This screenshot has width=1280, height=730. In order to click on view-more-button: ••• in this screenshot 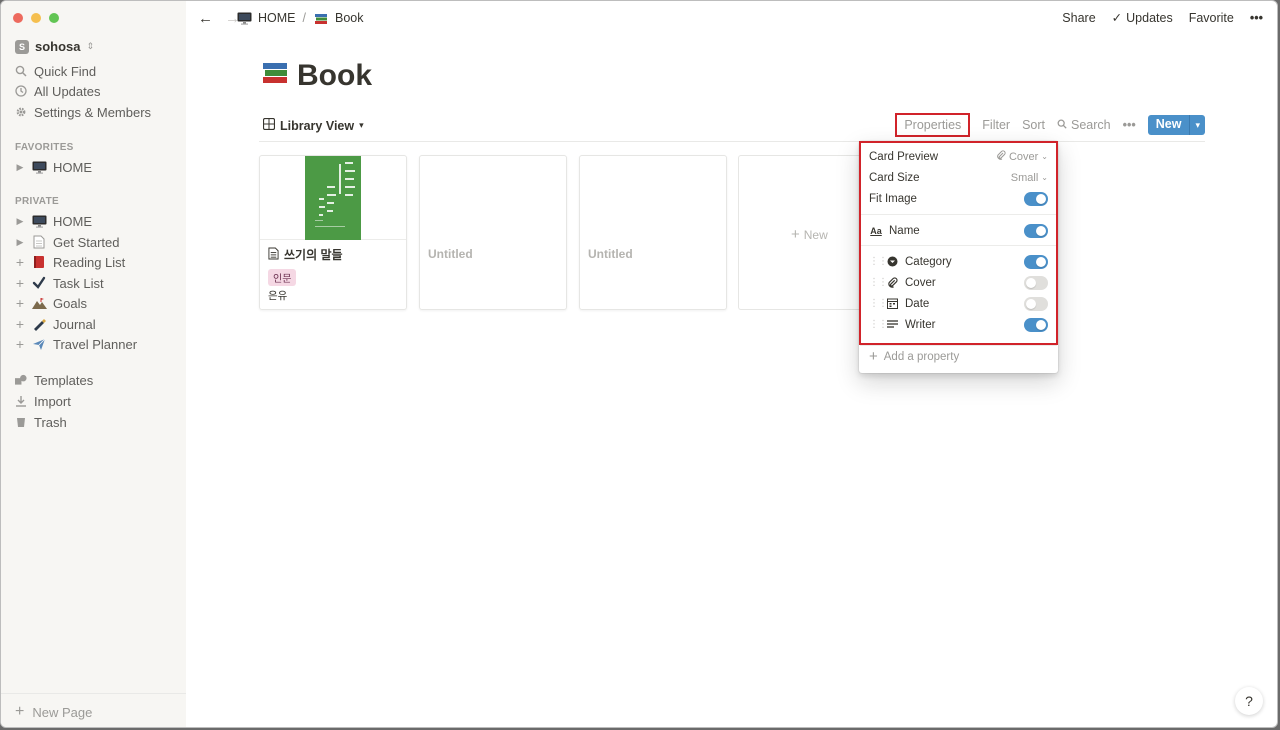, I will do `click(1129, 125)`.